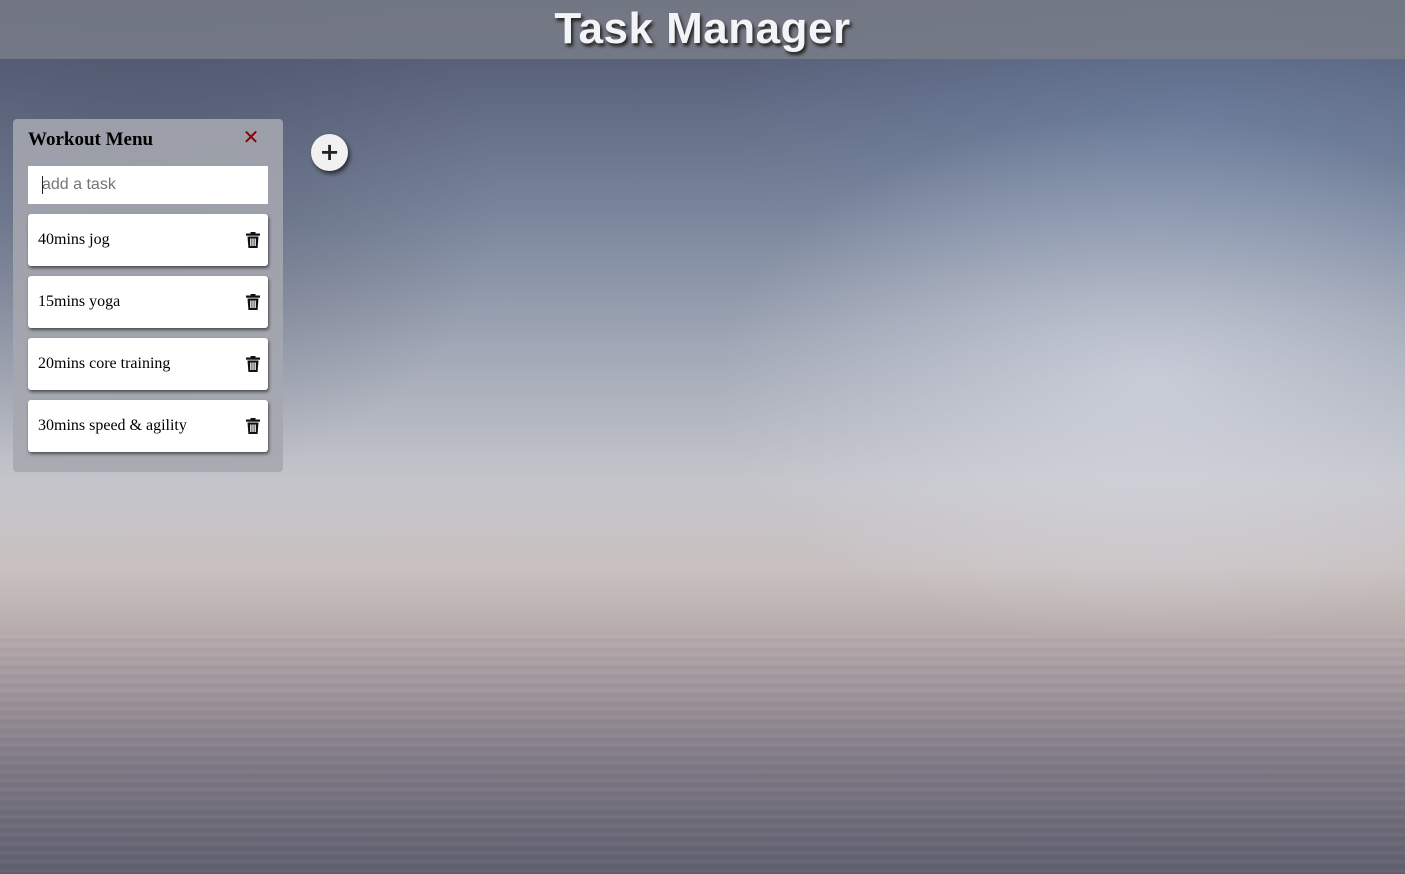 The height and width of the screenshot is (874, 1405). Describe the element at coordinates (104, 363) in the screenshot. I see `task-label: 20mins core training` at that location.